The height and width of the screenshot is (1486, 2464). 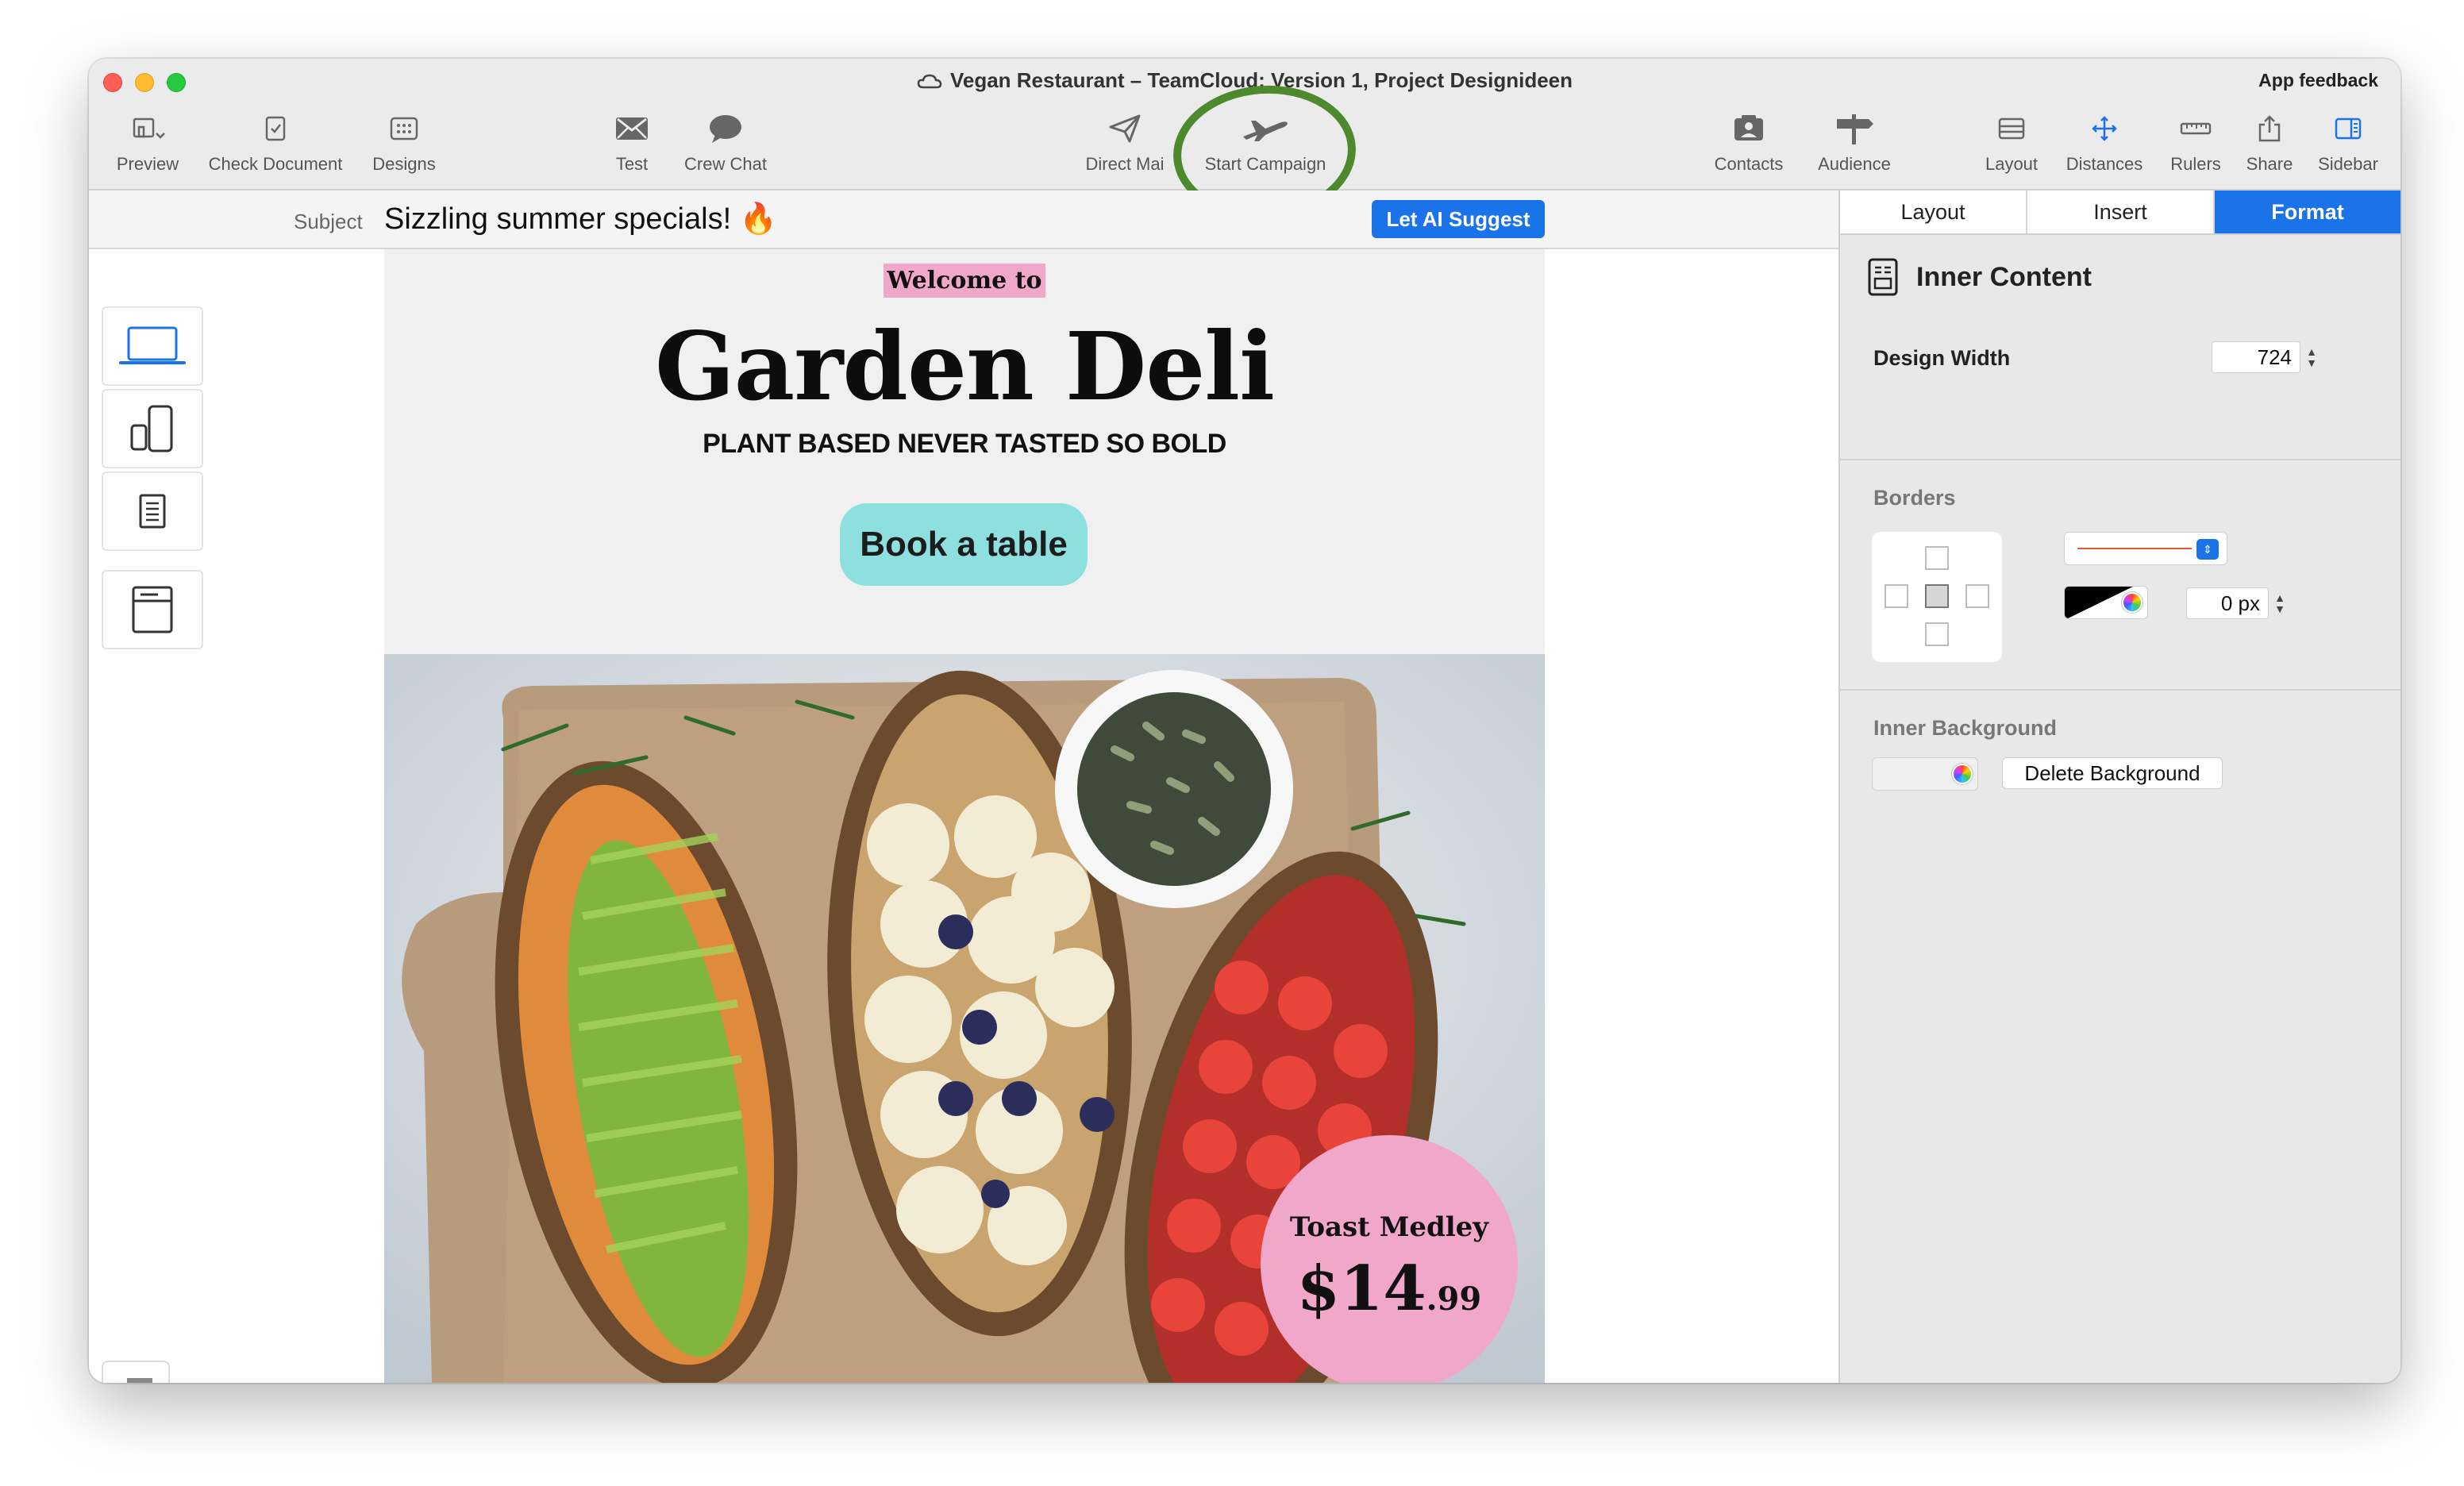 What do you see at coordinates (1933, 212) in the screenshot?
I see `tab-layout: Layout` at bounding box center [1933, 212].